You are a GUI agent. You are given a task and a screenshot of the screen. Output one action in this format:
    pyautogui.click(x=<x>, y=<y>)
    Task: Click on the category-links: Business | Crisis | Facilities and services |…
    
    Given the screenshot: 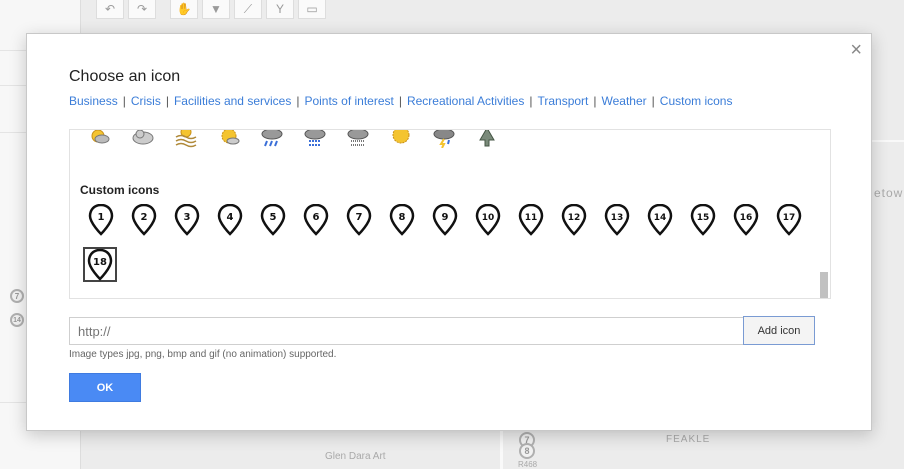 What is the action you would take?
    pyautogui.click(x=401, y=101)
    